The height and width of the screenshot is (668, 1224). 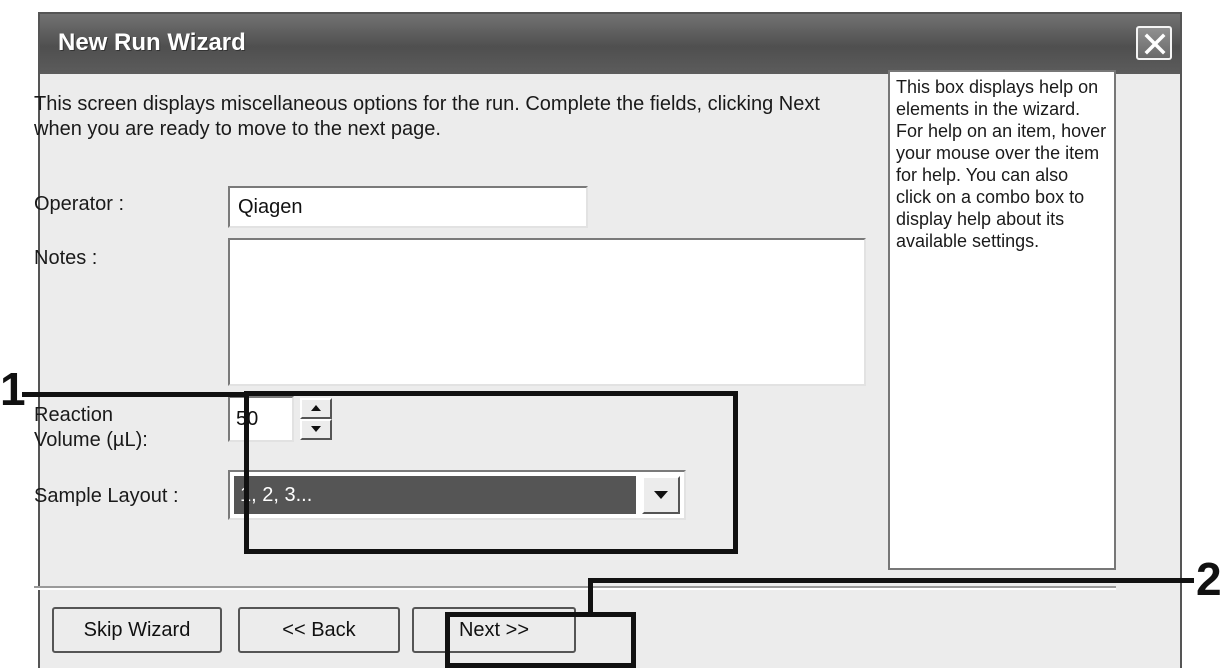 I want to click on callout-1-number: 1, so click(x=13, y=389).